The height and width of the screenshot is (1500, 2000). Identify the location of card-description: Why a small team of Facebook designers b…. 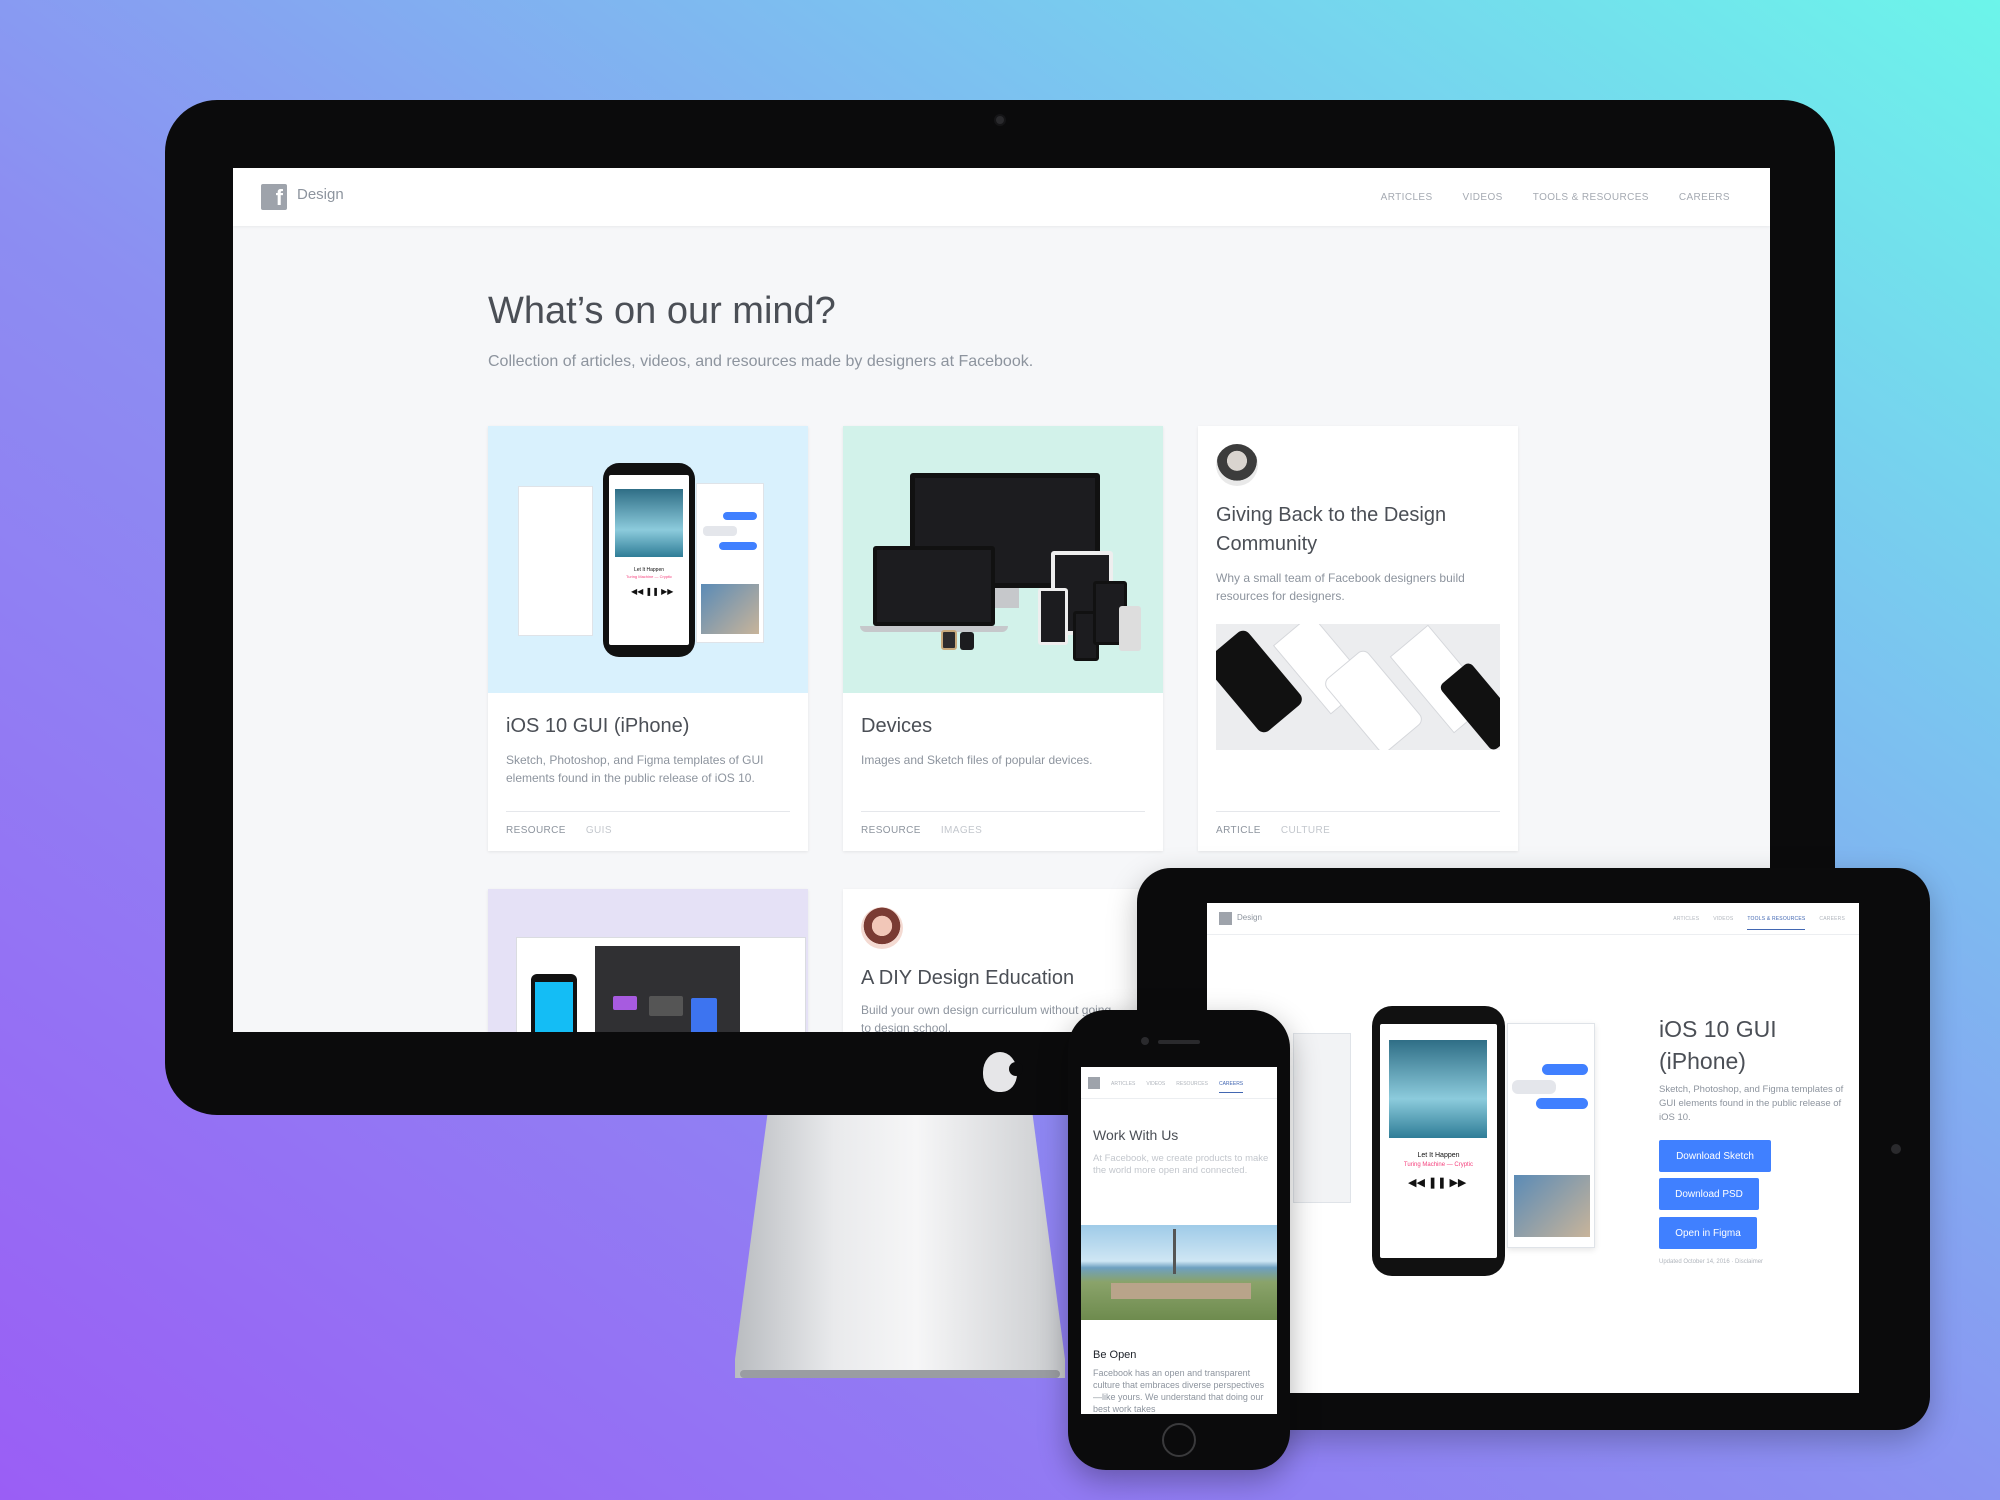
(1340, 587).